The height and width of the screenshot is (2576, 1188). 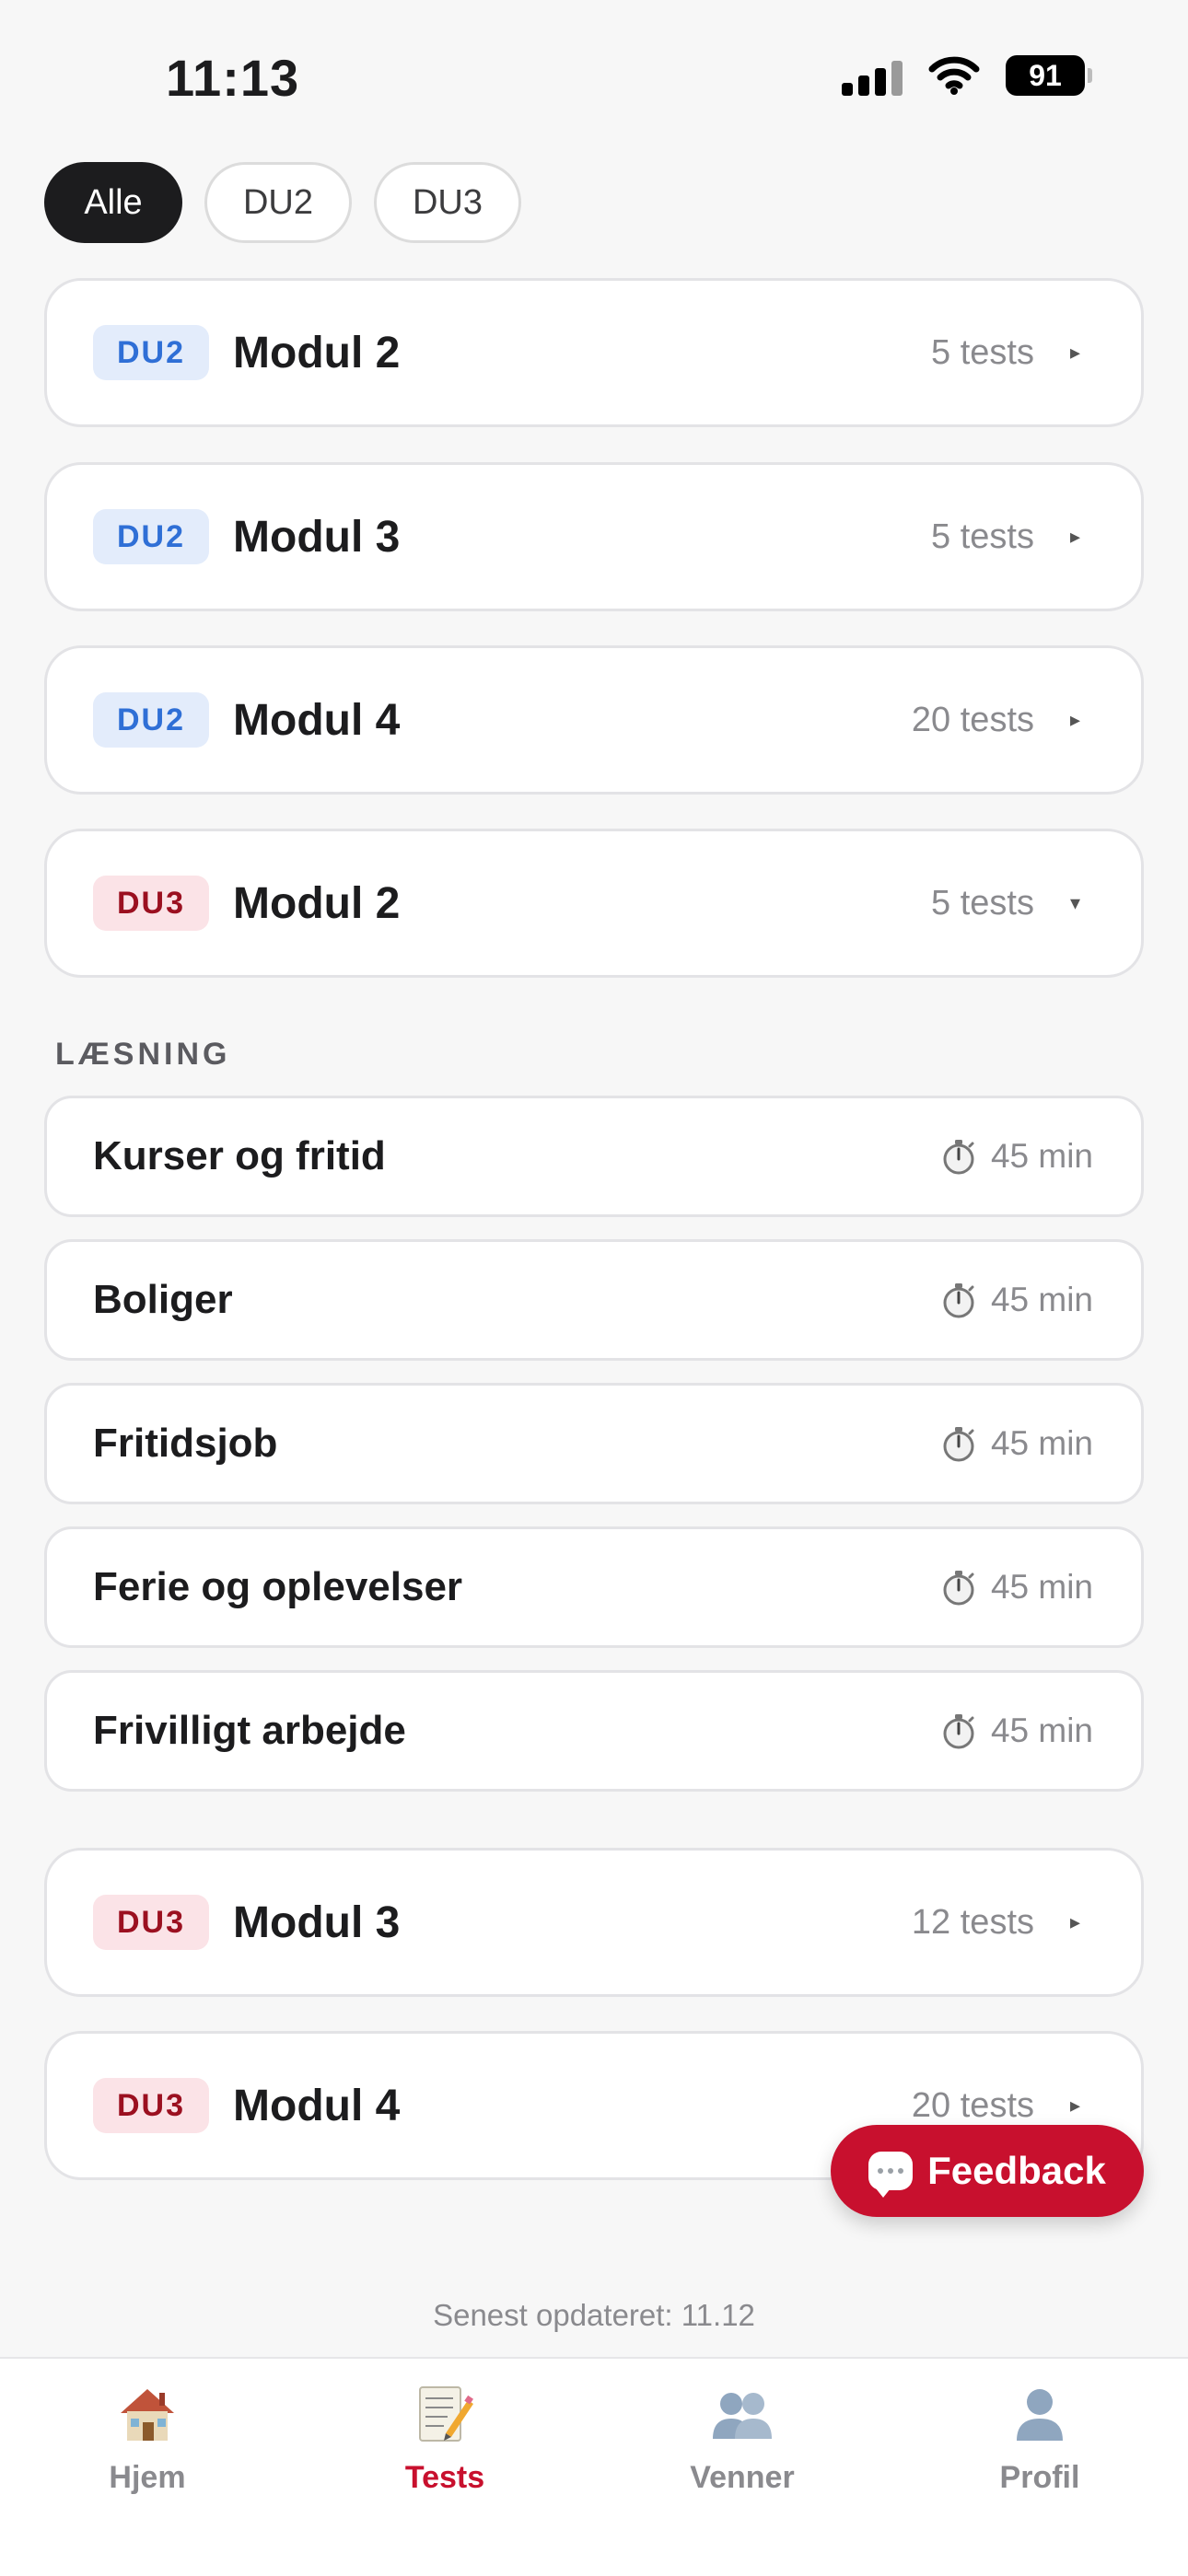 I want to click on reading-test-title: Fritidsjob, so click(x=185, y=1443).